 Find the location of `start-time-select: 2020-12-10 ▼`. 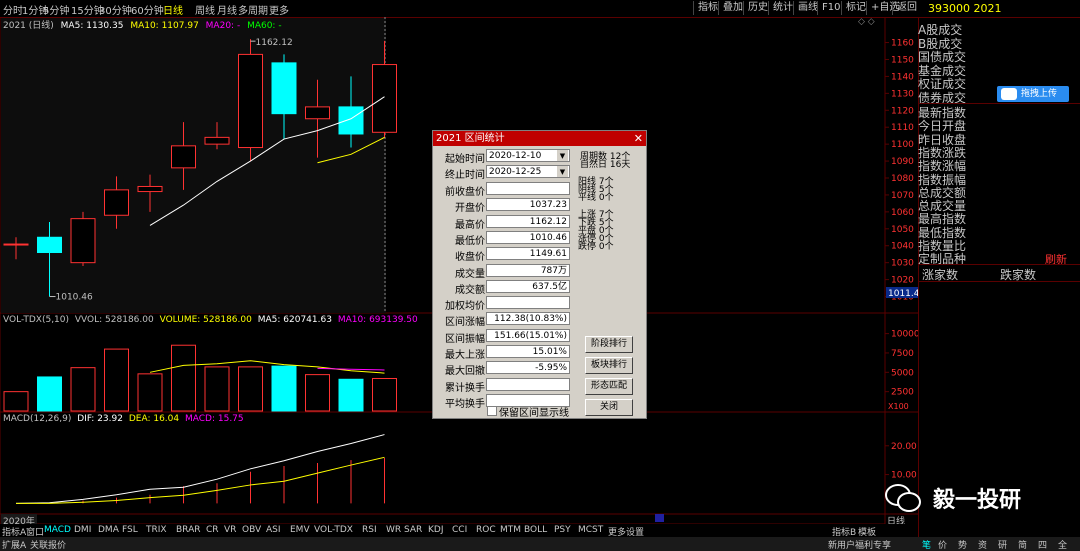

start-time-select: 2020-12-10 ▼ is located at coordinates (528, 155).